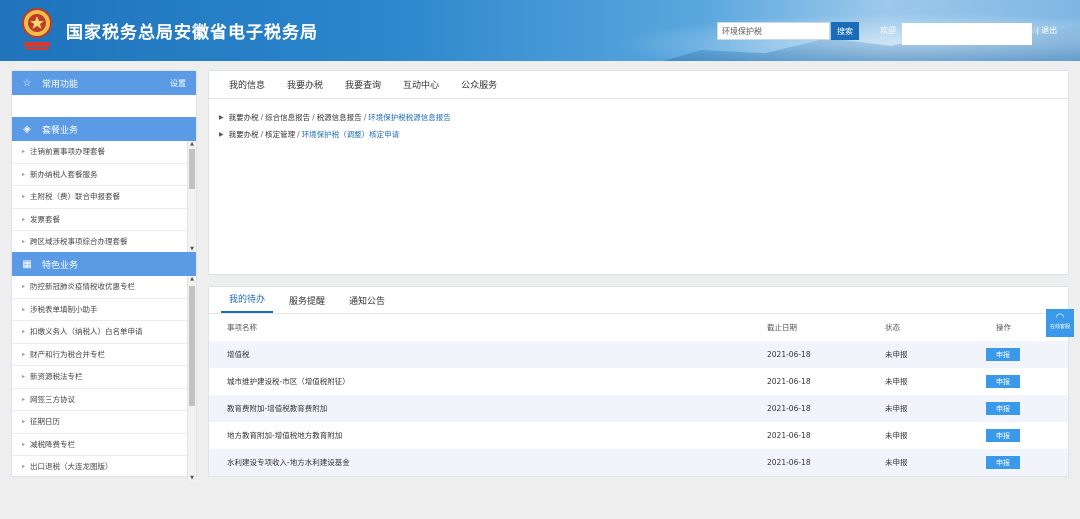 Image resolution: width=1080 pixels, height=519 pixels. What do you see at coordinates (104, 264) in the screenshot?
I see `special-header: ▦ 特色业务` at bounding box center [104, 264].